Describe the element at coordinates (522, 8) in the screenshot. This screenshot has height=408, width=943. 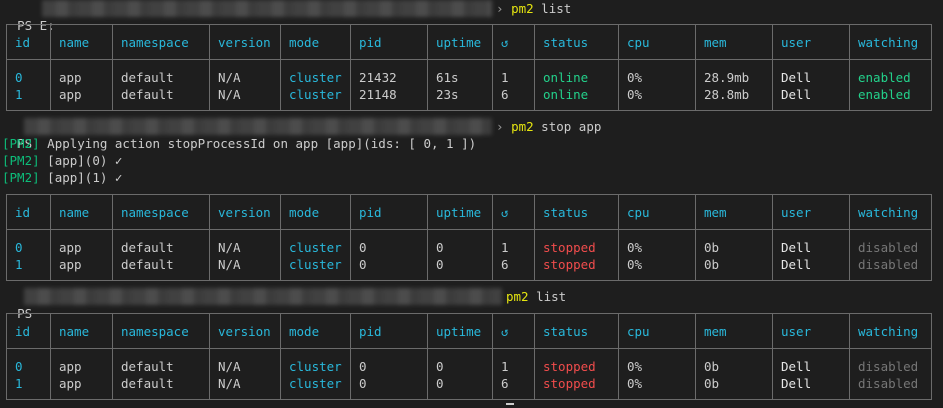
I see `command-program: pm2` at that location.